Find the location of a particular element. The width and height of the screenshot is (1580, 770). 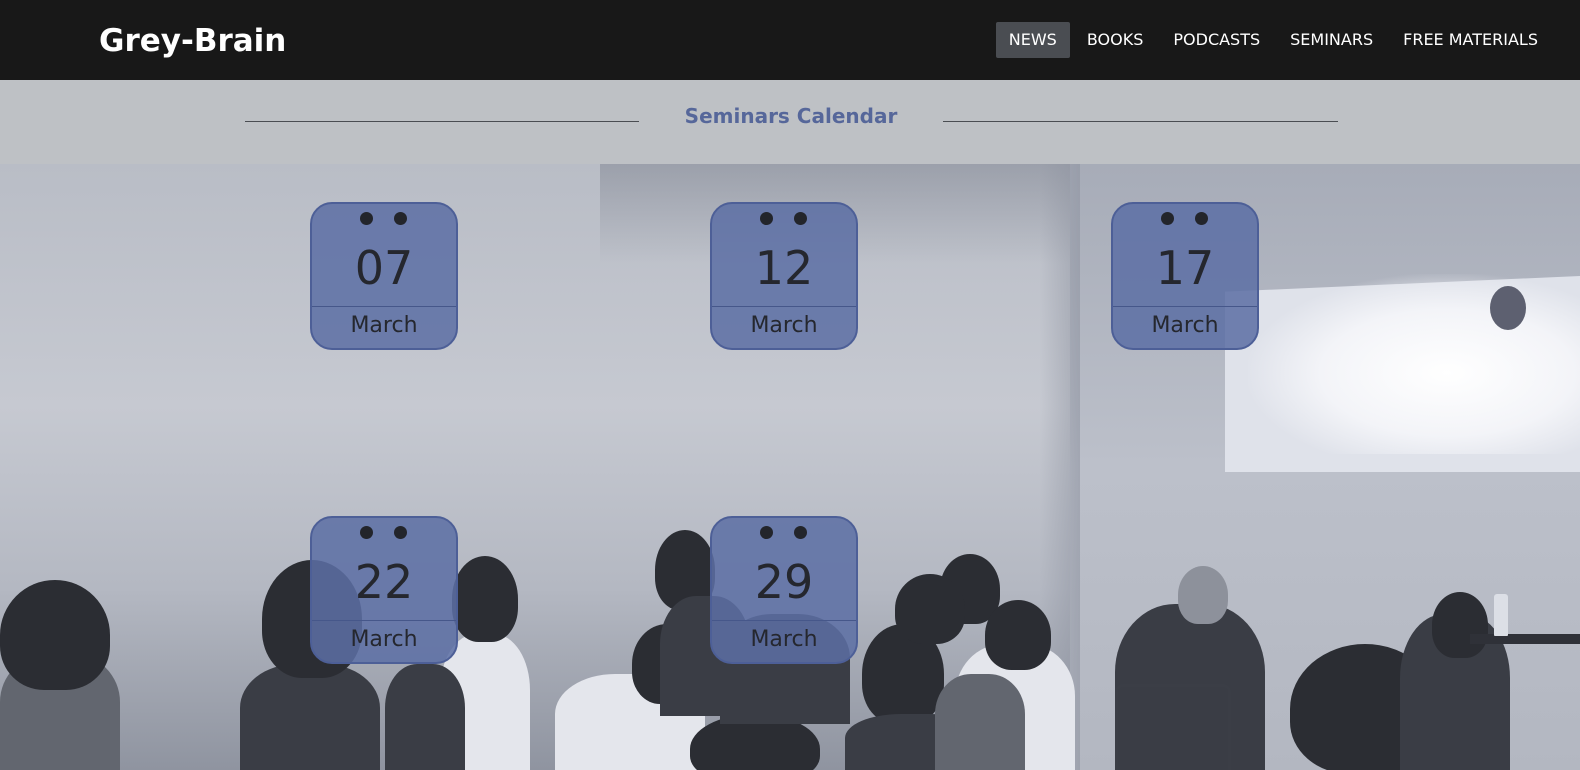

section-header: Seminars Calendar is located at coordinates (790, 122).